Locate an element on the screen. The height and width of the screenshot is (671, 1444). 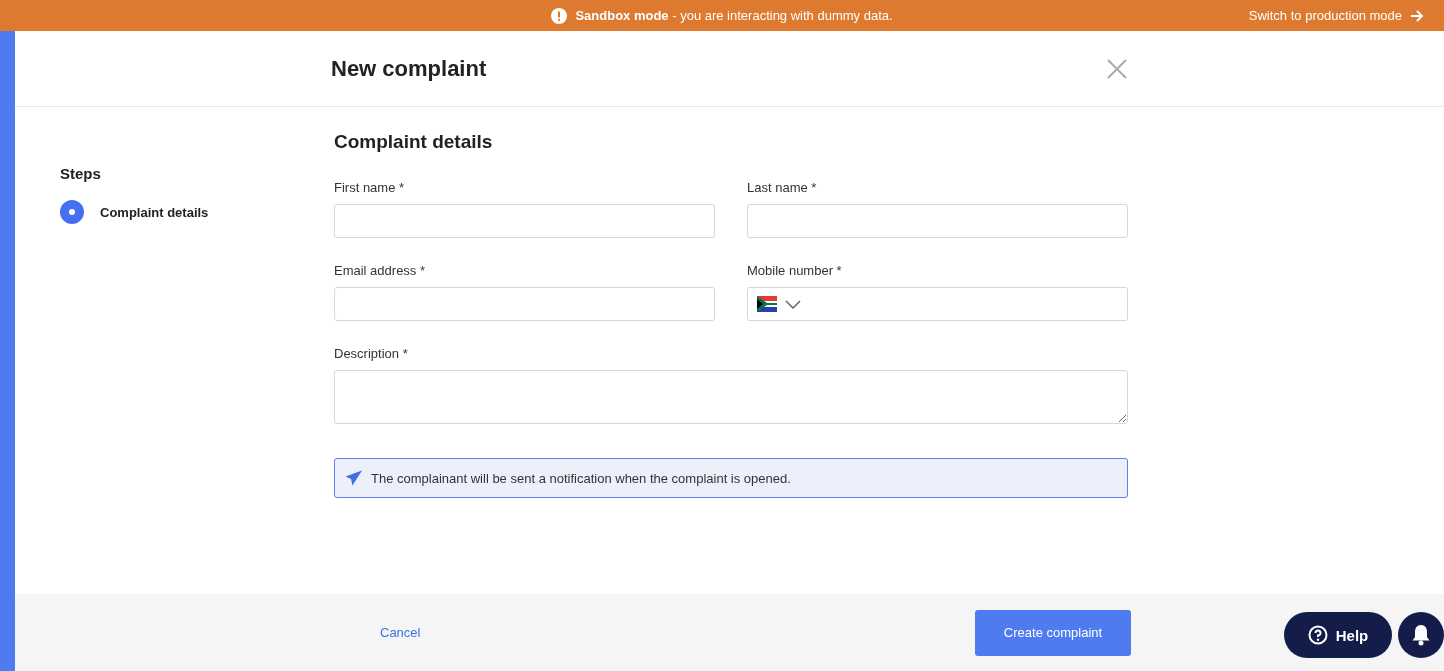
arrow-right-icon is located at coordinates (1417, 15).